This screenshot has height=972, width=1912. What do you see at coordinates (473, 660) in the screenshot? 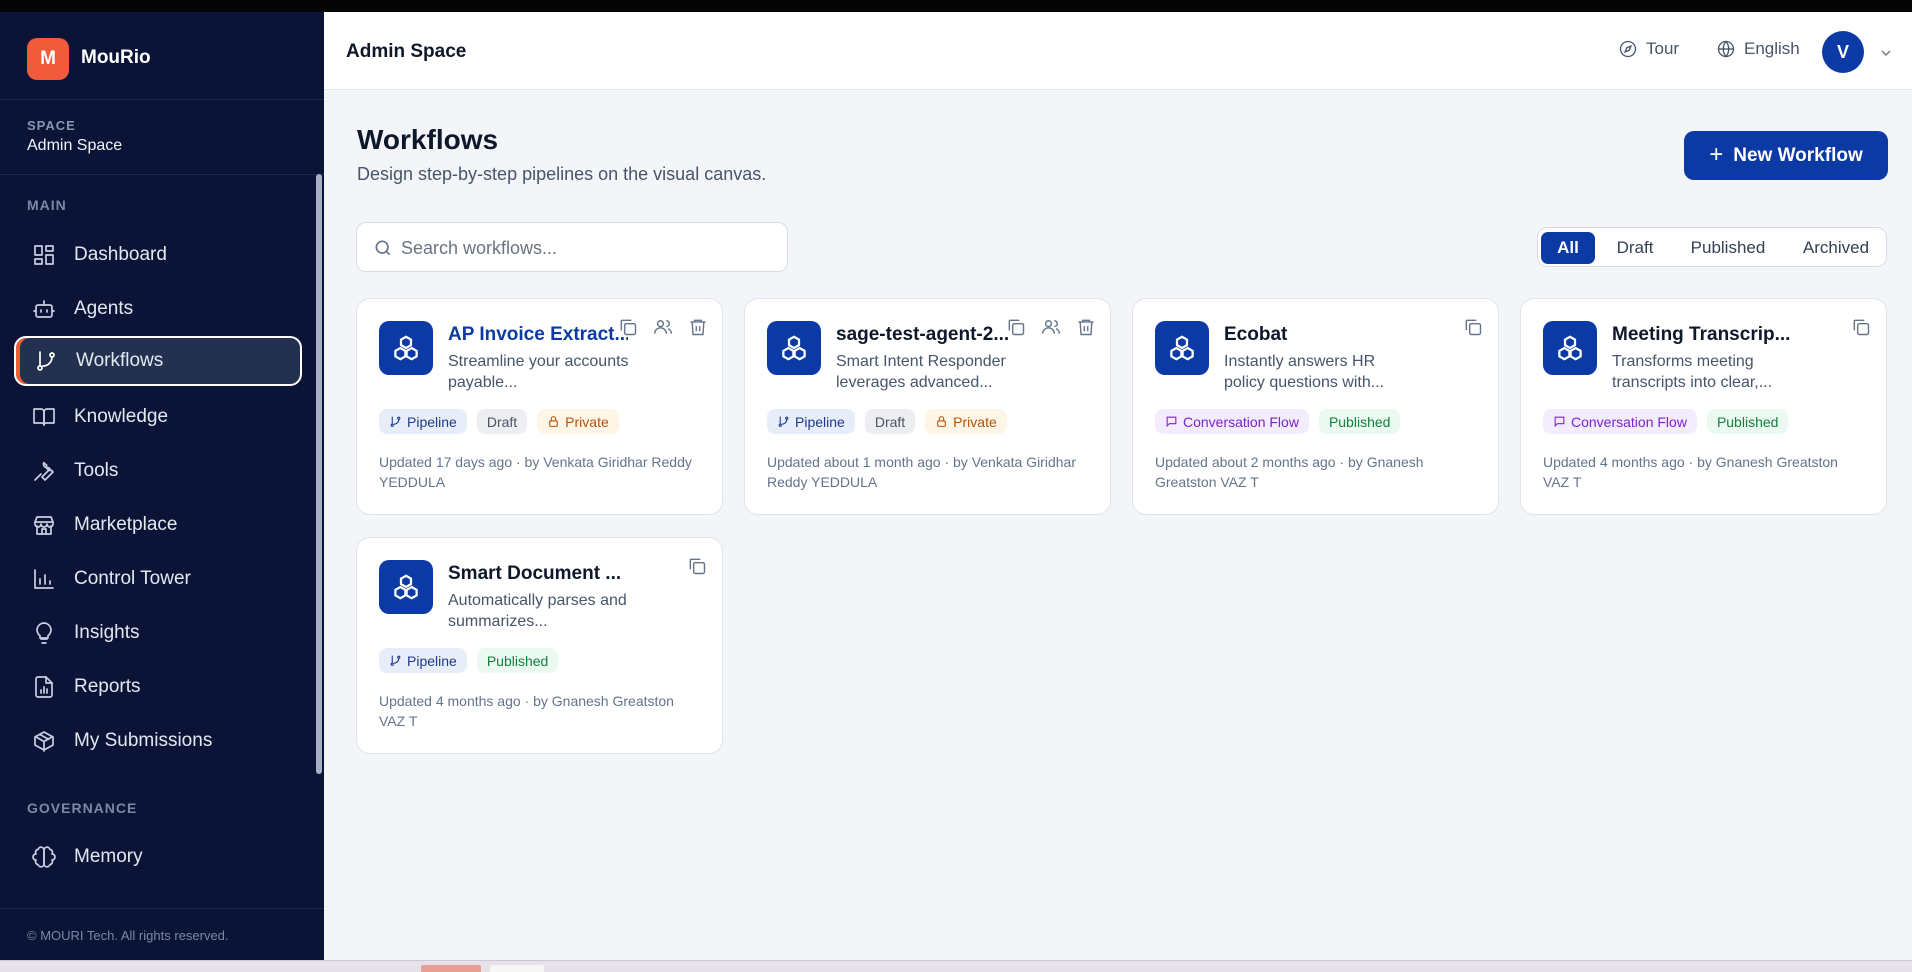
I see `card-badges: Pipeline Published` at bounding box center [473, 660].